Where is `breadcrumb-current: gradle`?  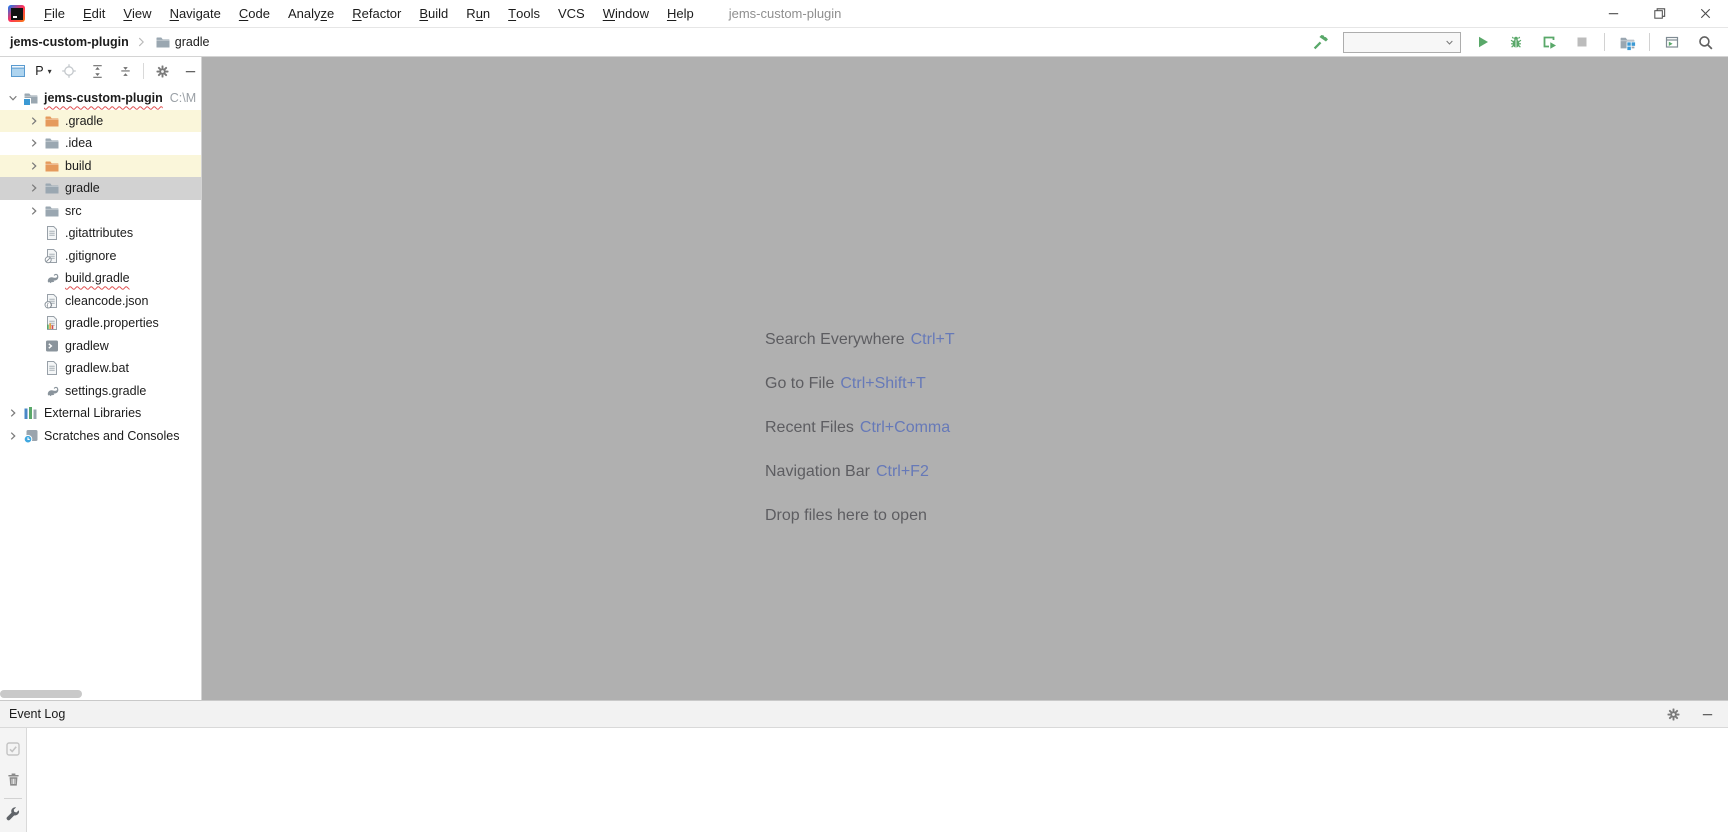 breadcrumb-current: gradle is located at coordinates (181, 42).